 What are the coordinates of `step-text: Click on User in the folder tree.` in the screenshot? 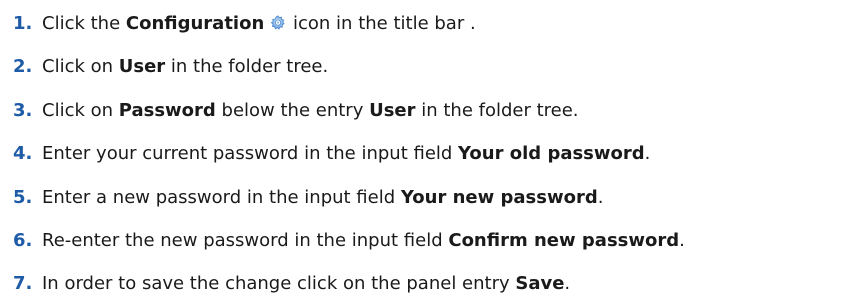 It's located at (185, 66).